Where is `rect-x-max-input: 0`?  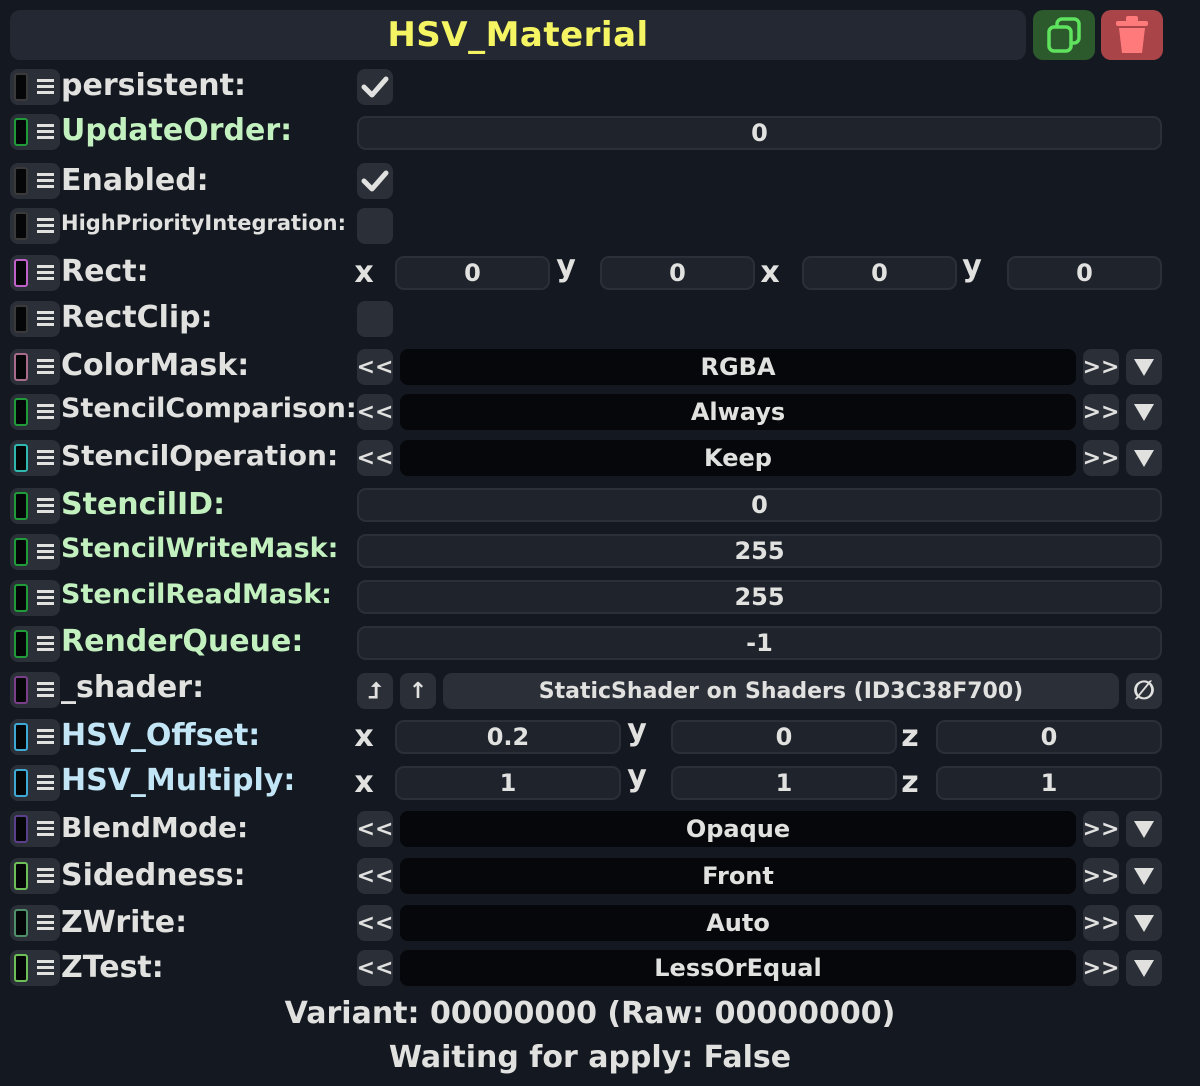 rect-x-max-input: 0 is located at coordinates (879, 273).